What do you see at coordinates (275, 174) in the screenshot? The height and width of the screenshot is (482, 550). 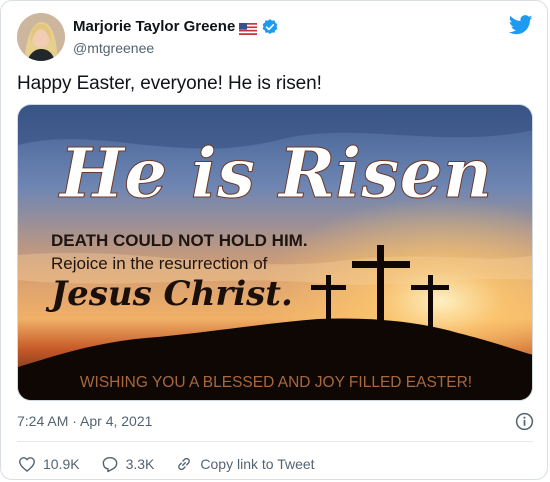 I see `image-headline: He is Risen` at bounding box center [275, 174].